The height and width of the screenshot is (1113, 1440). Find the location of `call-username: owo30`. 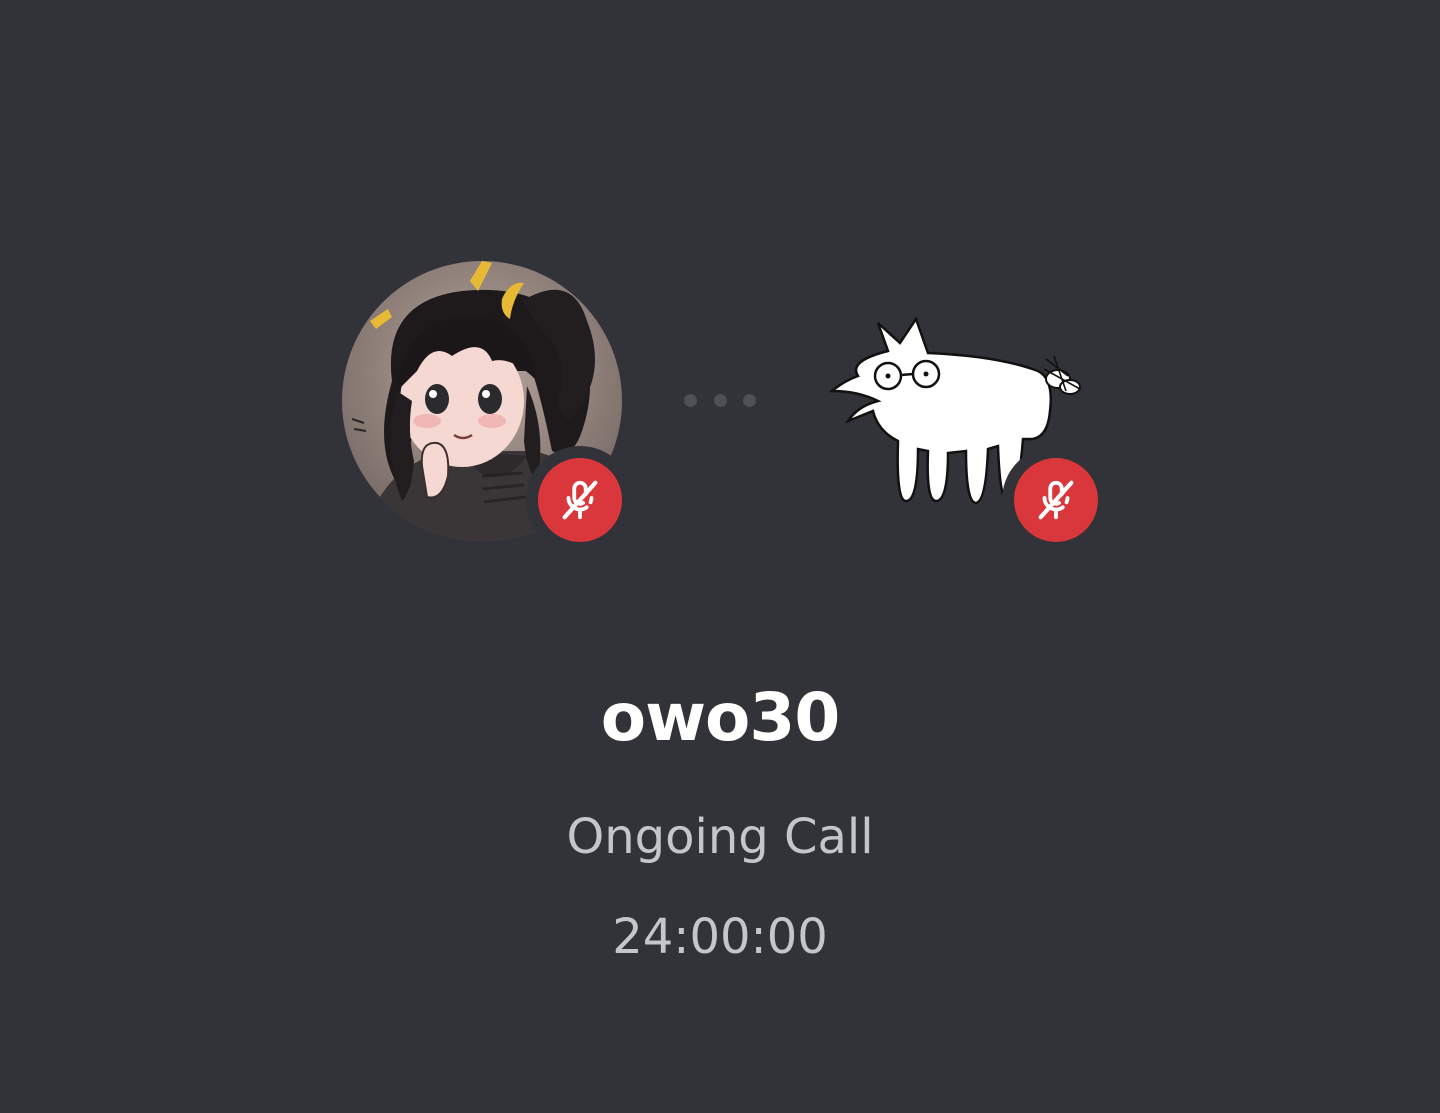

call-username: owo30 is located at coordinates (720, 717).